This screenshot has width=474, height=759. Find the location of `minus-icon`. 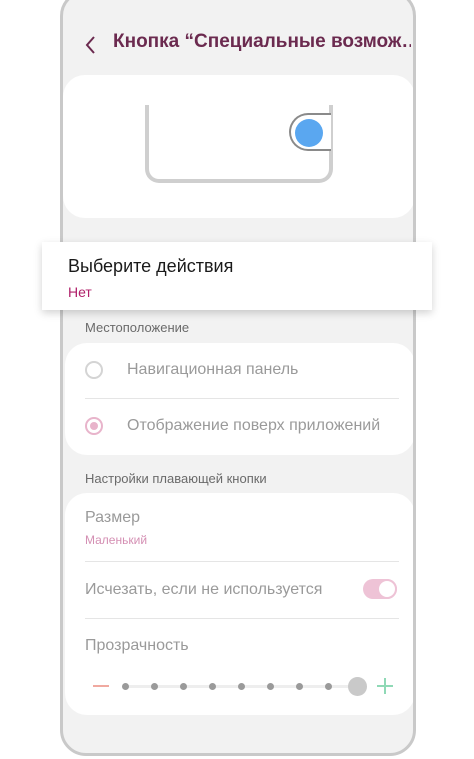

minus-icon is located at coordinates (101, 686).